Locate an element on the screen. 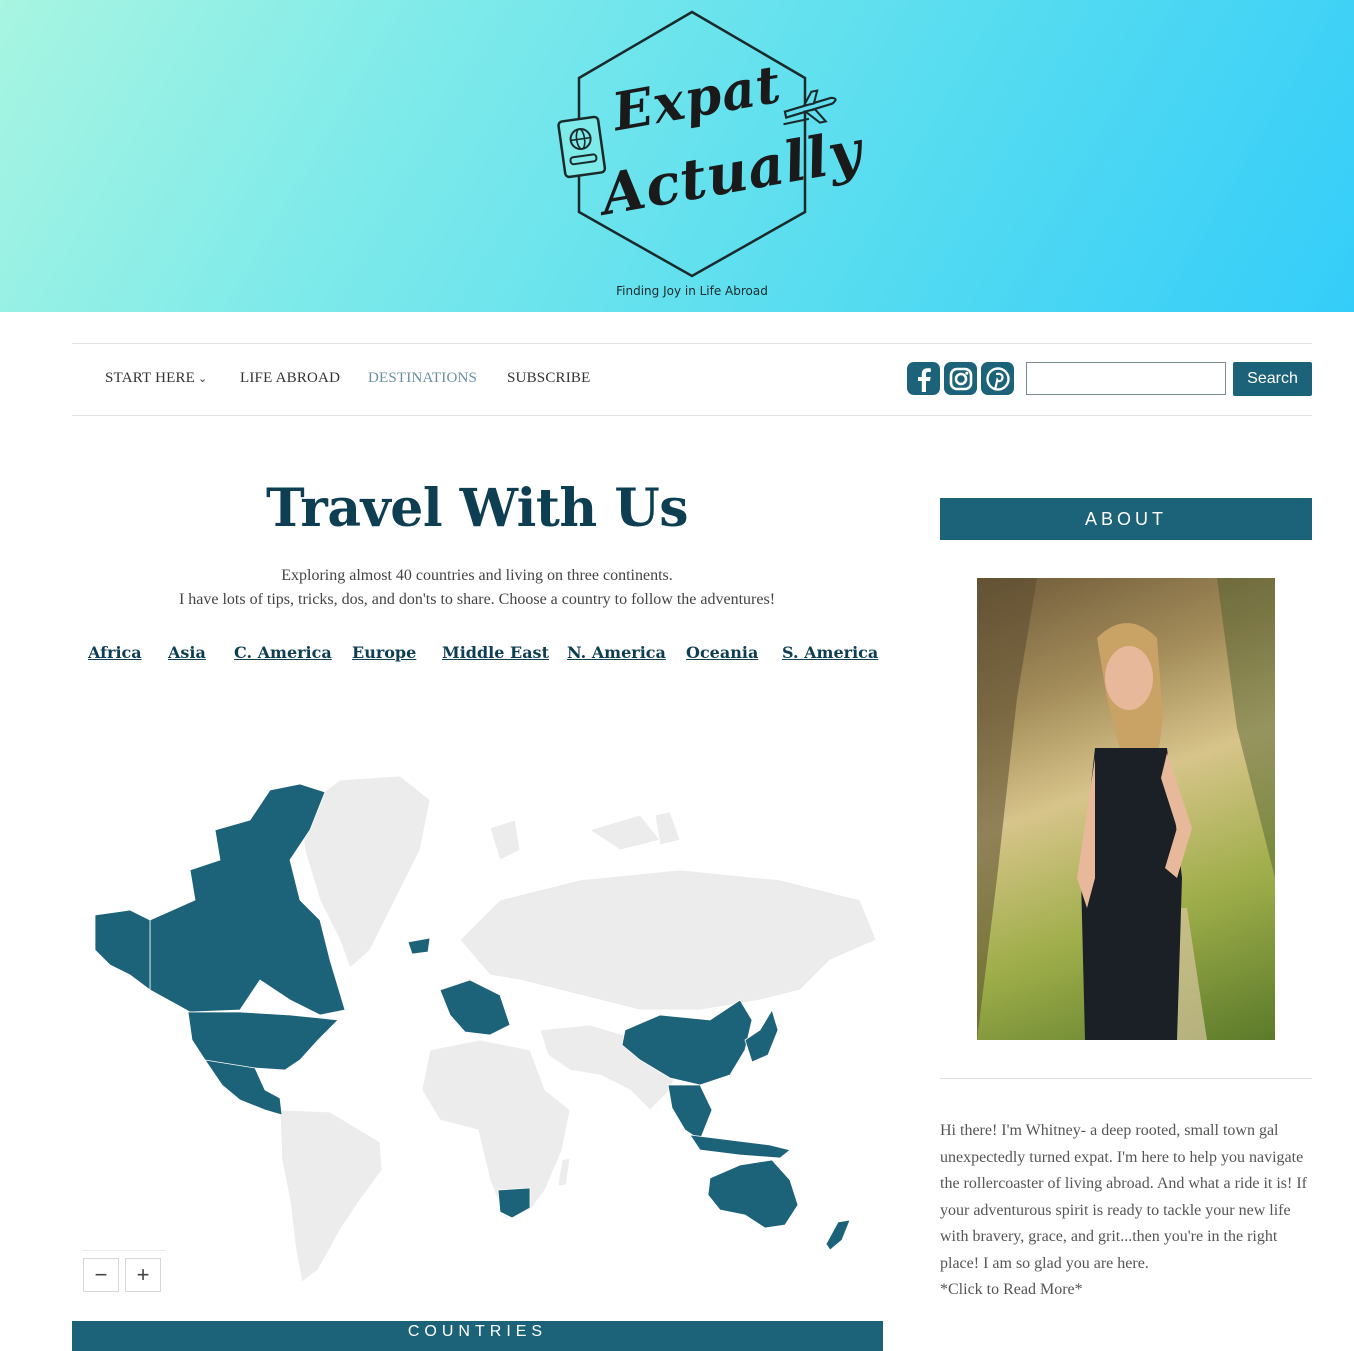  region-link-s-america: S. America is located at coordinates (830, 652).